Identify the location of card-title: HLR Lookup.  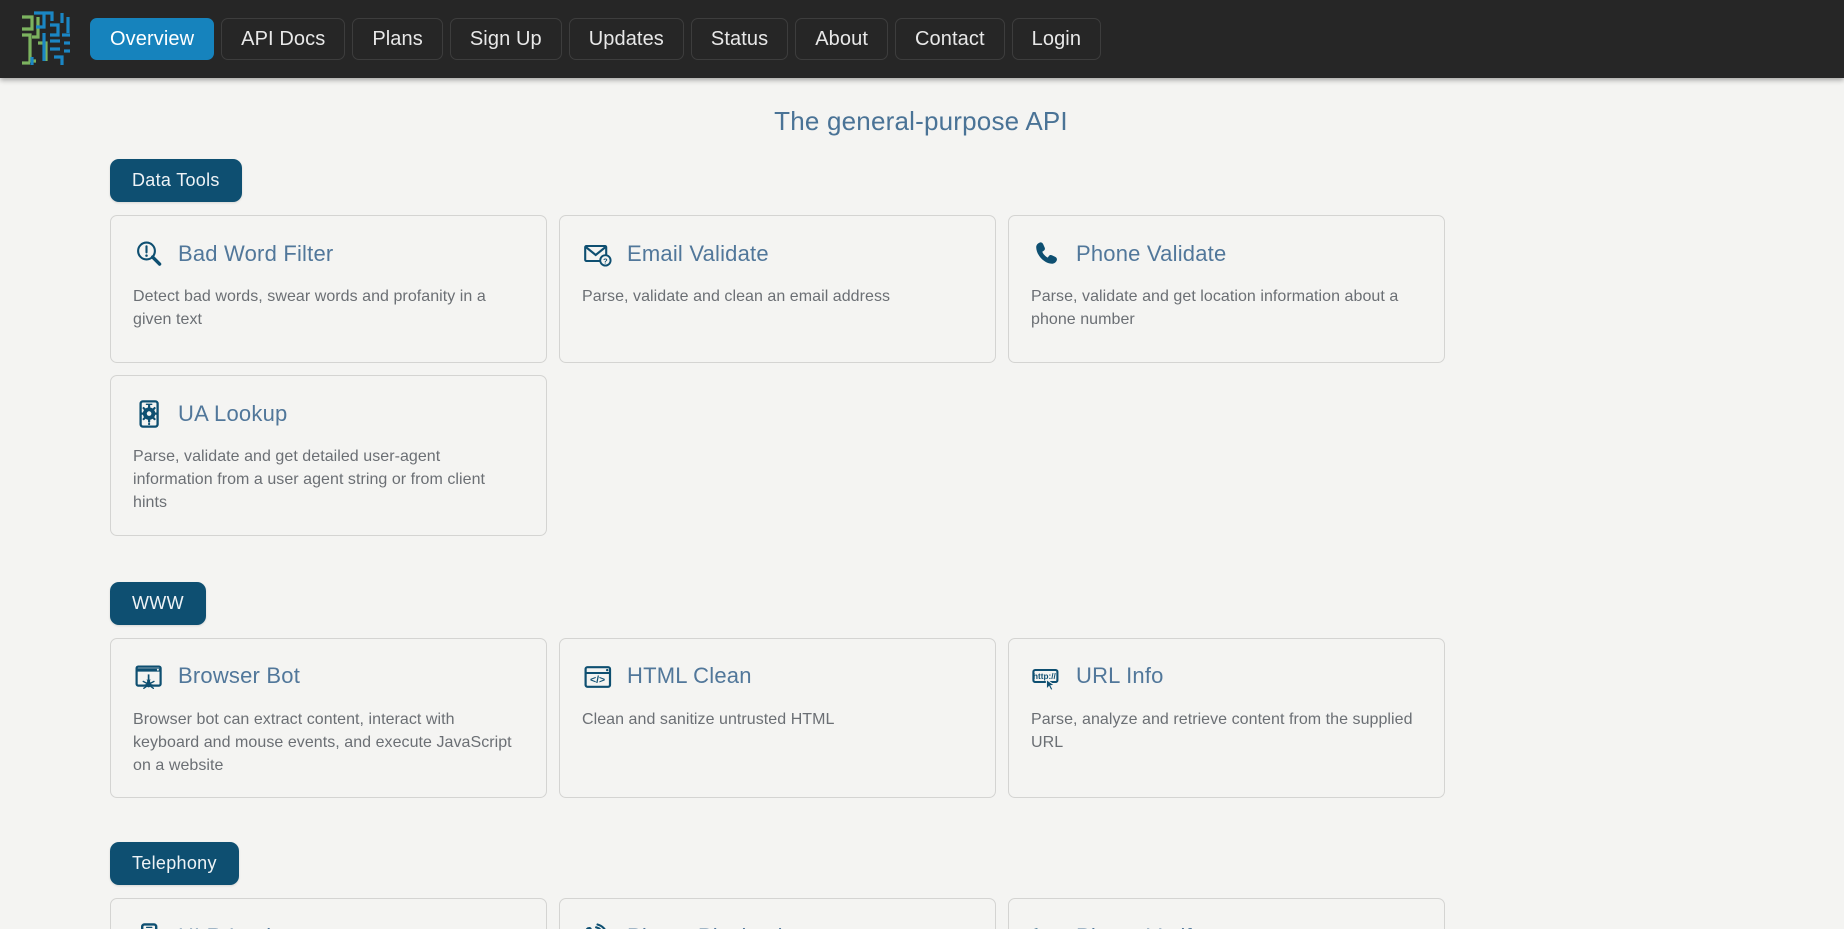
(240, 926).